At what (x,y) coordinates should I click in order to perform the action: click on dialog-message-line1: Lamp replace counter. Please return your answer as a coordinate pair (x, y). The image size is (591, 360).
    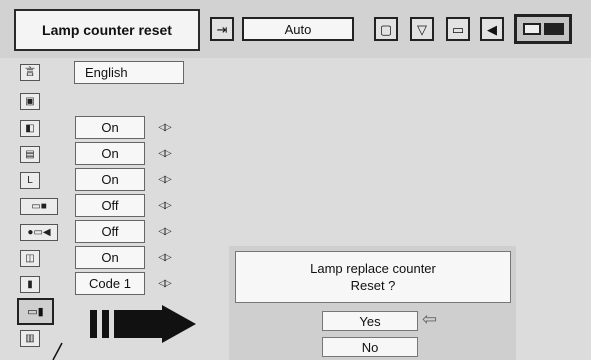
    Looking at the image, I should click on (373, 268).